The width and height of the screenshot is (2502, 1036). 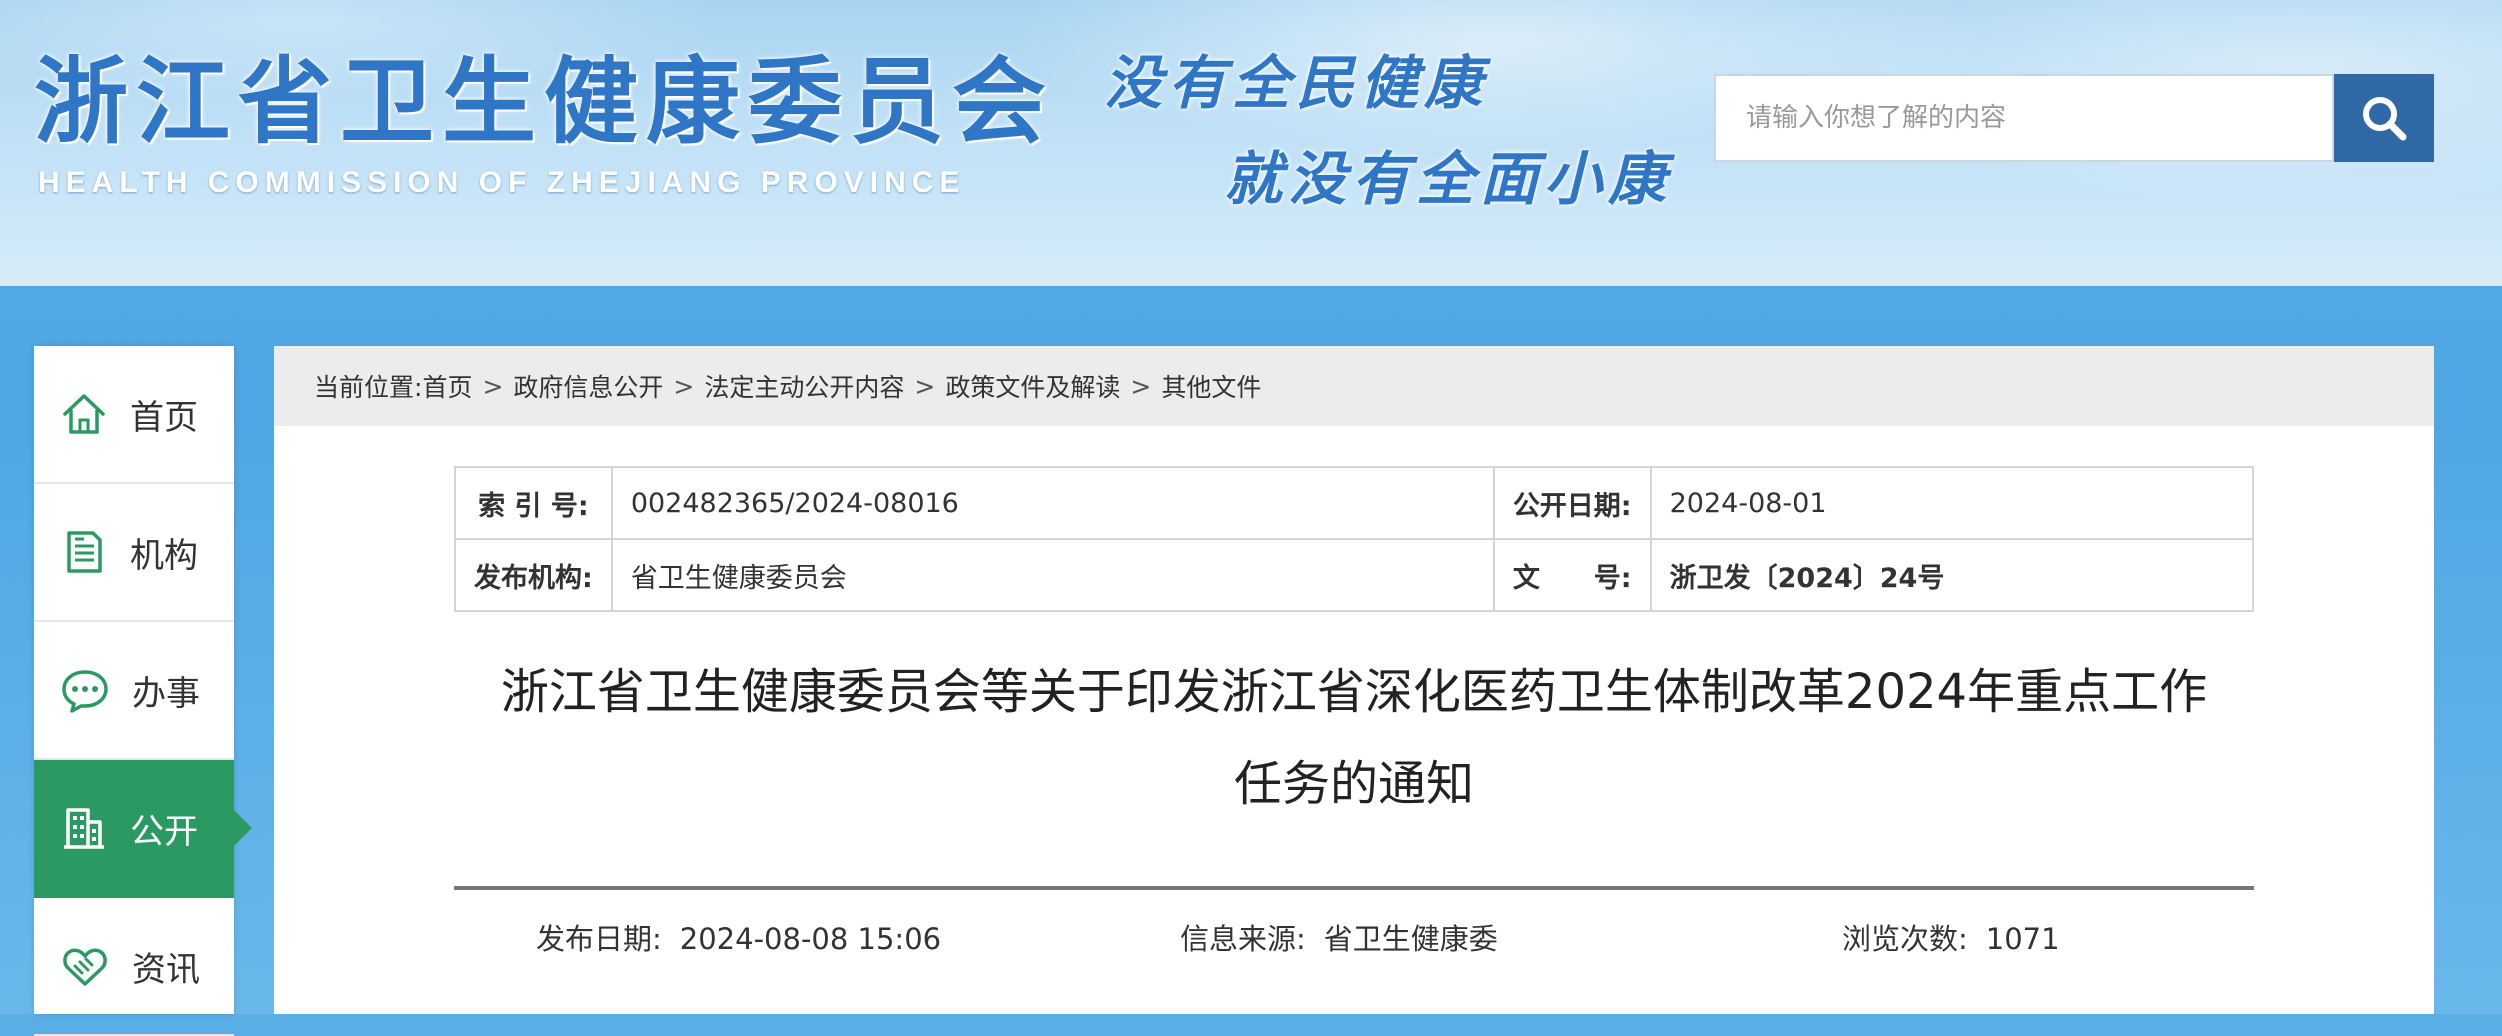 What do you see at coordinates (1243, 939) in the screenshot?
I see `source-label: 信息来源:` at bounding box center [1243, 939].